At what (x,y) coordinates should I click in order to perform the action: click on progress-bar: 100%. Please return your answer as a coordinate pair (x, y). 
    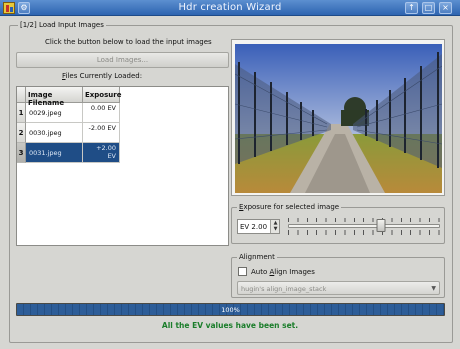
    Looking at the image, I should click on (230, 309).